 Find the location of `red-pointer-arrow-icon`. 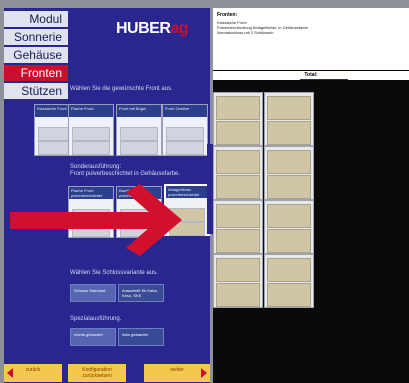

red-pointer-arrow-icon is located at coordinates (96, 220).